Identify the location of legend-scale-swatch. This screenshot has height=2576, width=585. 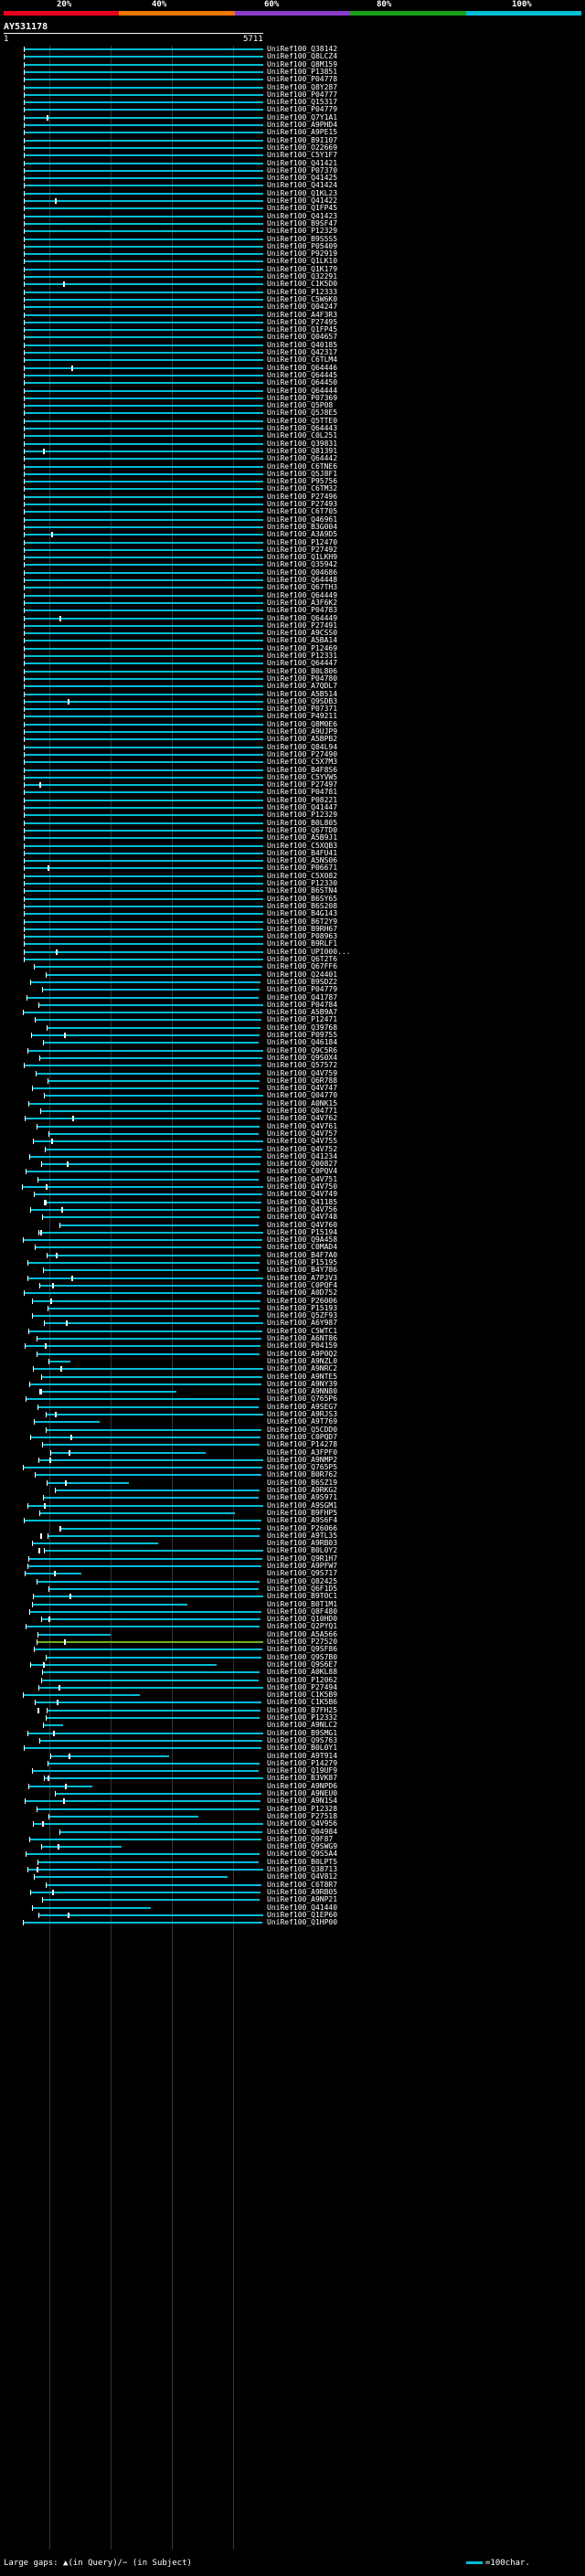
(475, 2562).